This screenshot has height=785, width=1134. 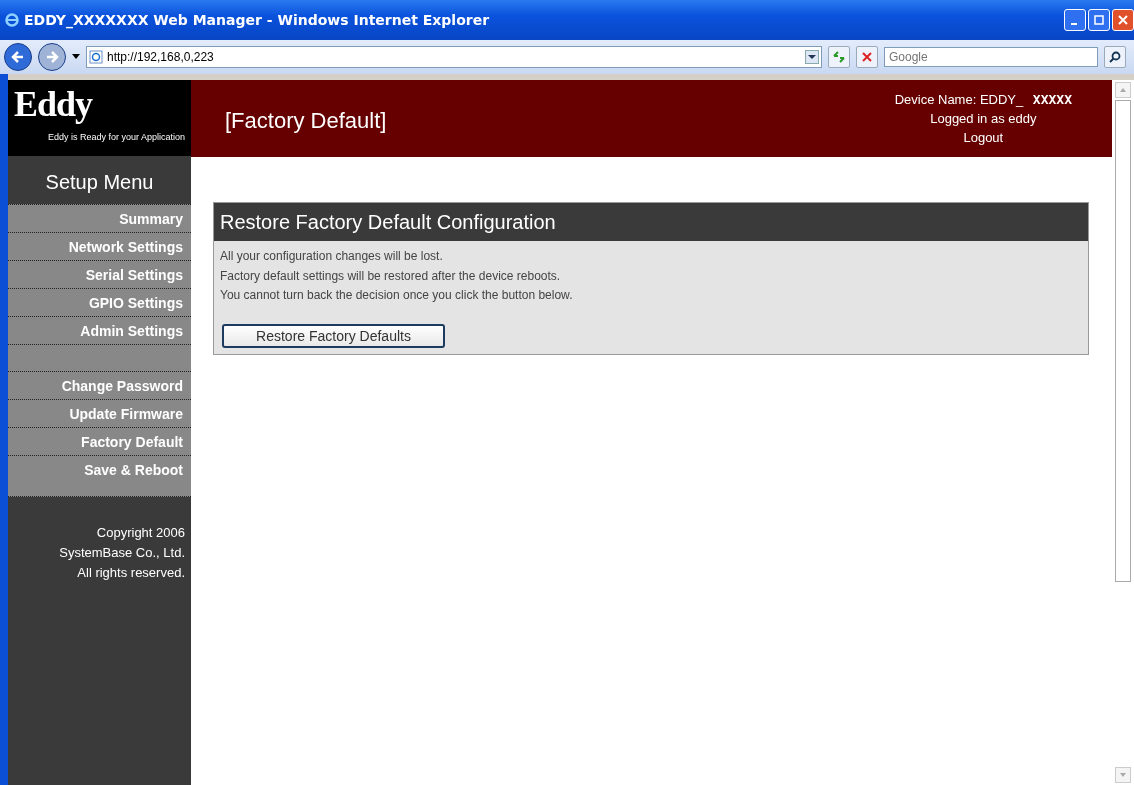 I want to click on warning-text: Factory default settings will be restored after the device reboots., so click(x=391, y=276).